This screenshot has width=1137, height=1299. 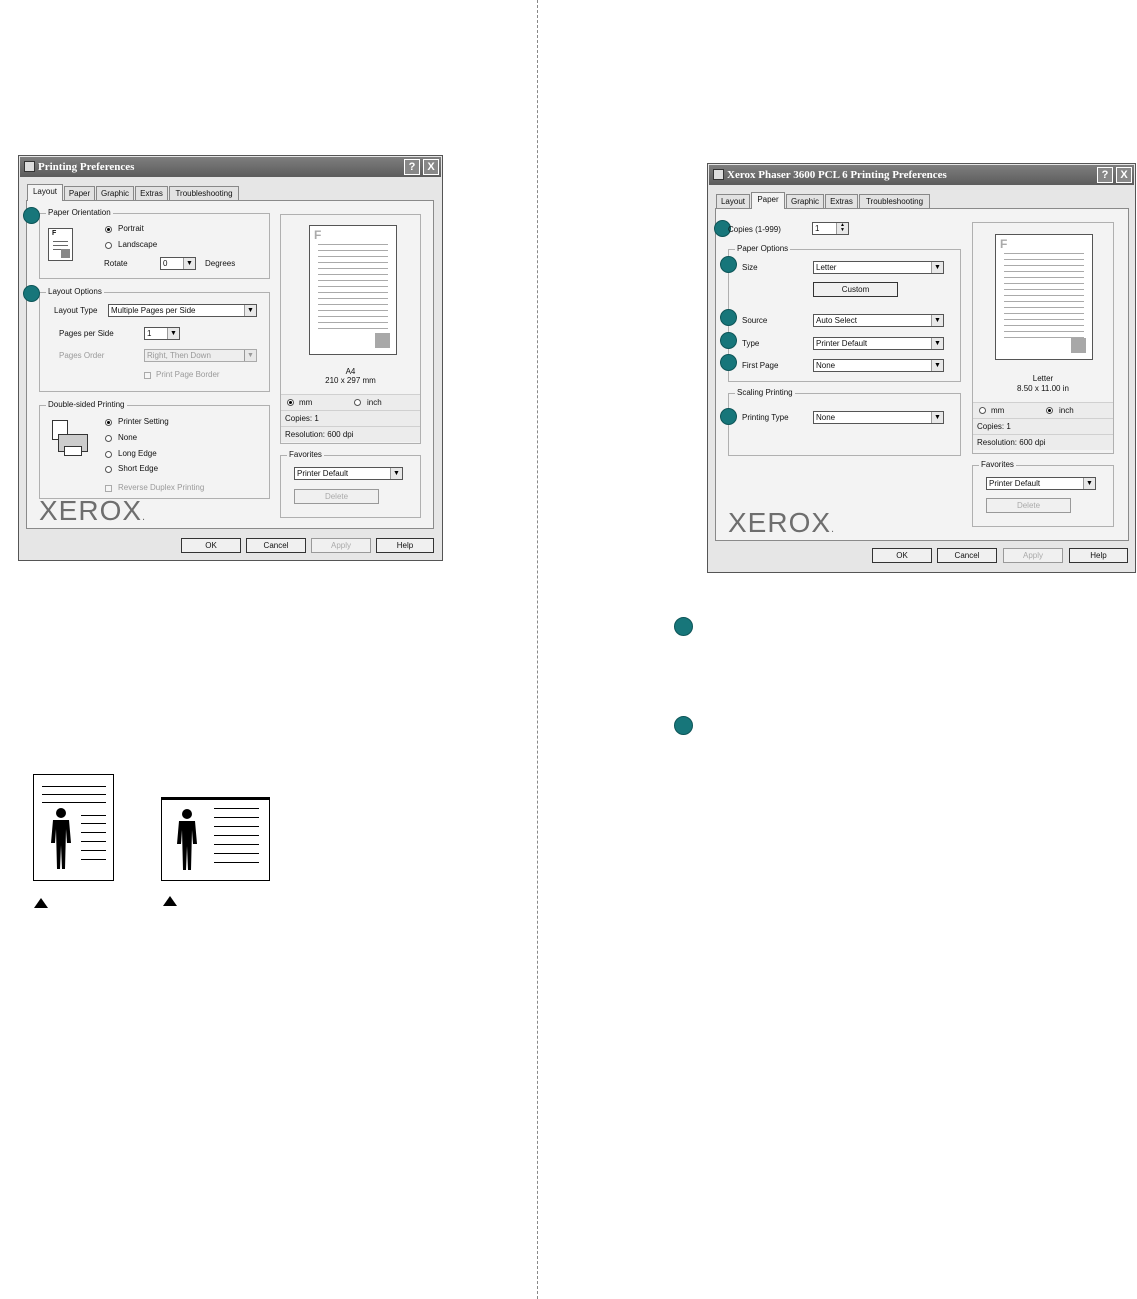 I want to click on layout-type-label: Layout Type, so click(x=76, y=310).